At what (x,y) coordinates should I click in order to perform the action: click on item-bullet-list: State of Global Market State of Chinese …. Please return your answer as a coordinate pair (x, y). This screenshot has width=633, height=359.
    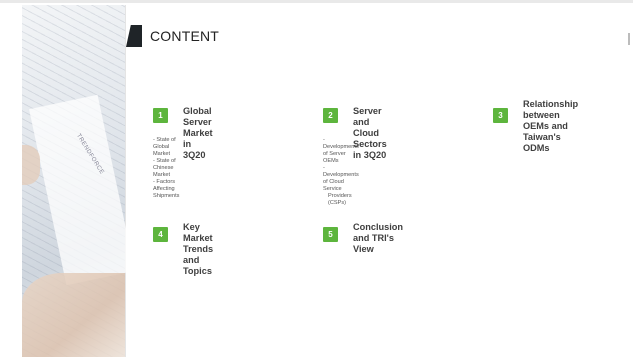
    Looking at the image, I should click on (166, 168).